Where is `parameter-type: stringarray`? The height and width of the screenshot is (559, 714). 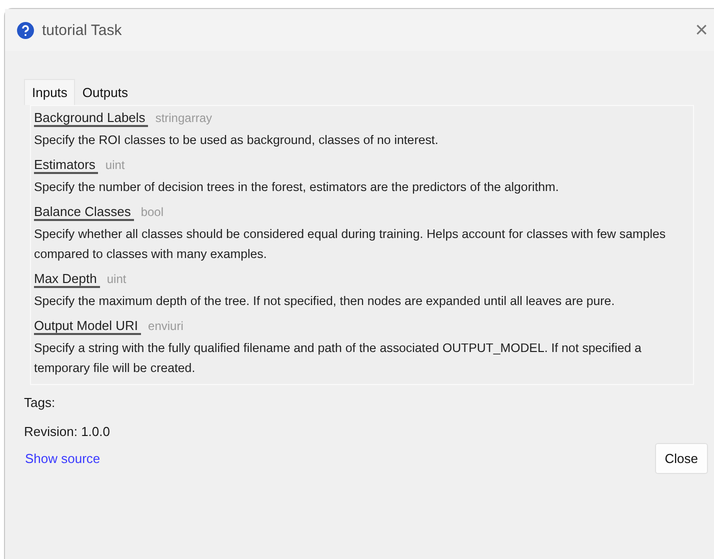
parameter-type: stringarray is located at coordinates (183, 118).